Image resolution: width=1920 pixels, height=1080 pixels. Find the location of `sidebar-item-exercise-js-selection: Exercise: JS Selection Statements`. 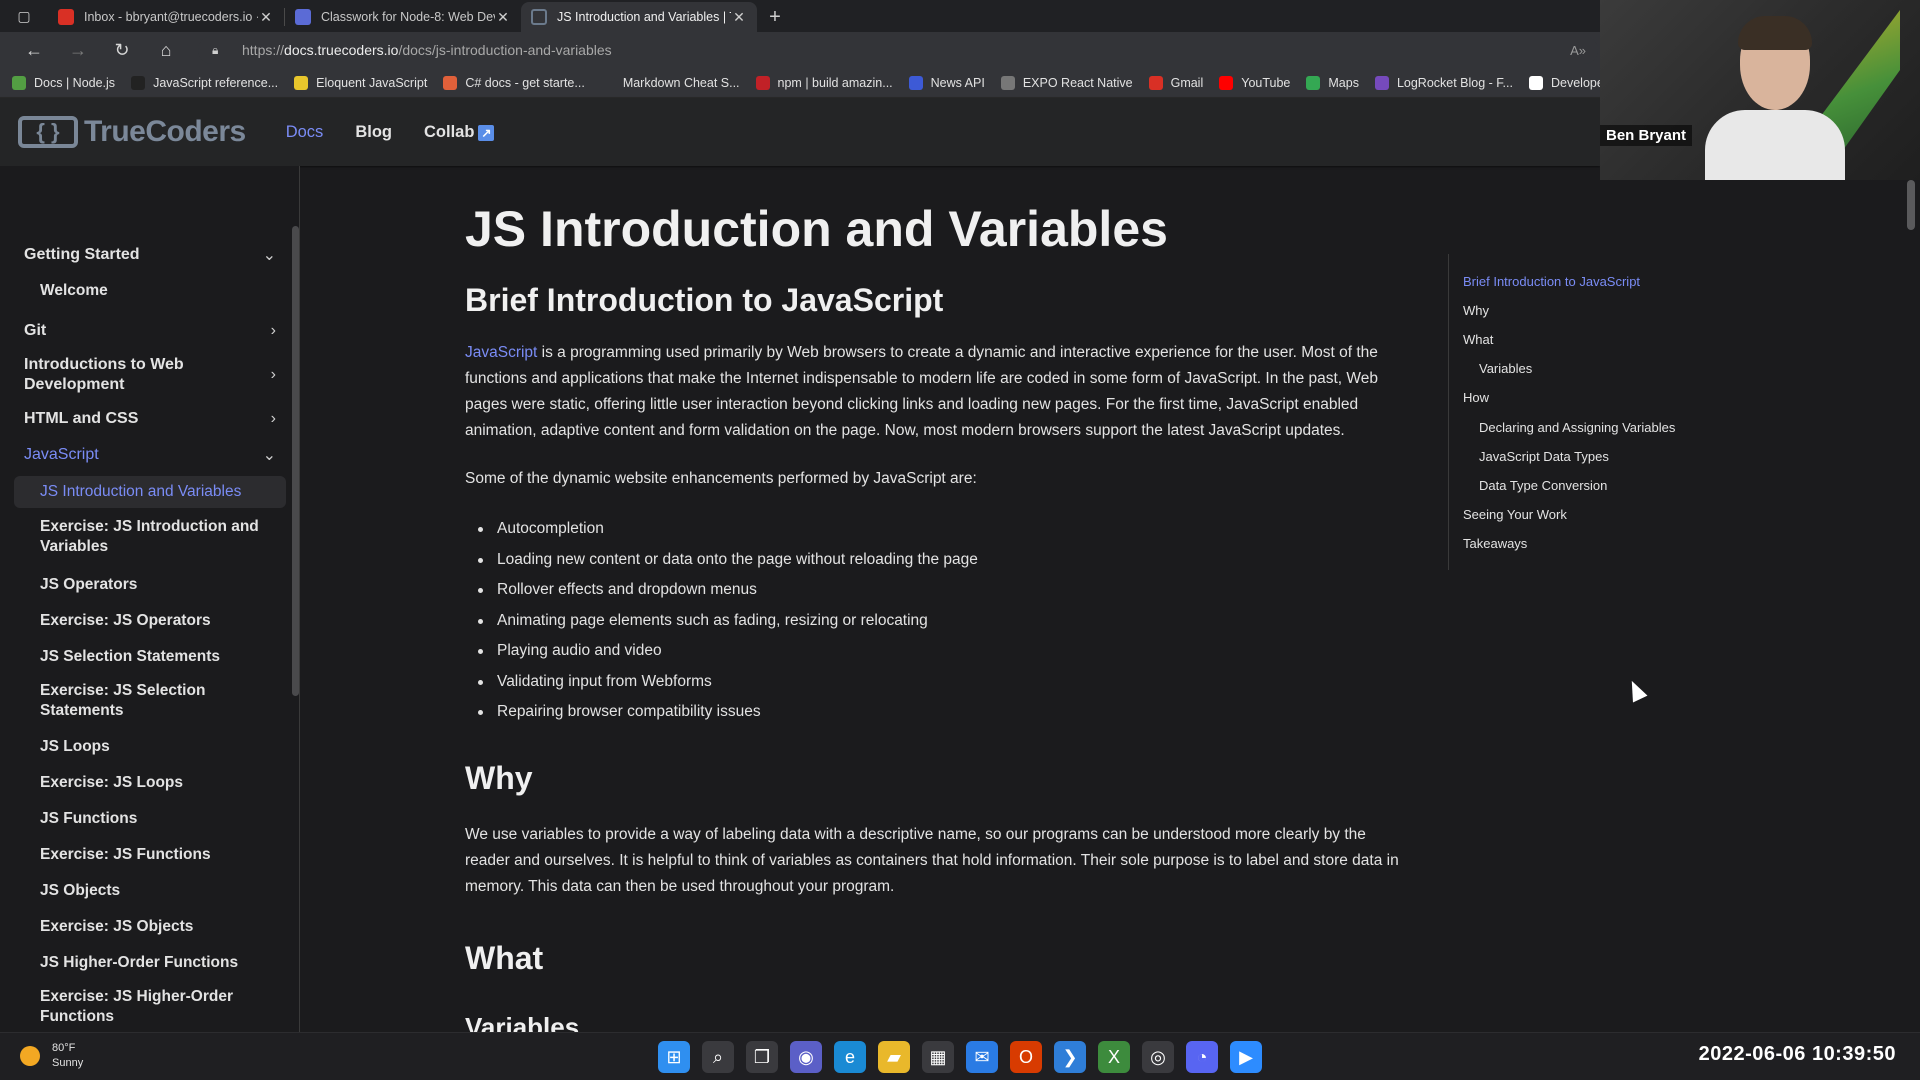

sidebar-item-exercise-js-selection: Exercise: JS Selection Statements is located at coordinates (150, 701).